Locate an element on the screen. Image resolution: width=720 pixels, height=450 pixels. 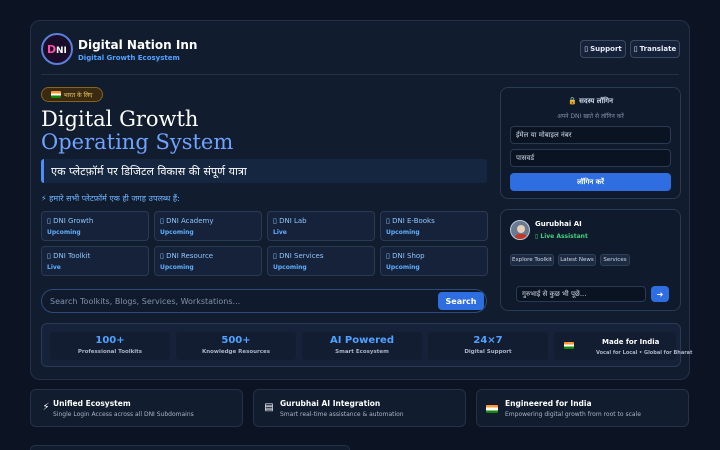
stat-toolkits: 100+ Professional Toolkits is located at coordinates (110, 346).